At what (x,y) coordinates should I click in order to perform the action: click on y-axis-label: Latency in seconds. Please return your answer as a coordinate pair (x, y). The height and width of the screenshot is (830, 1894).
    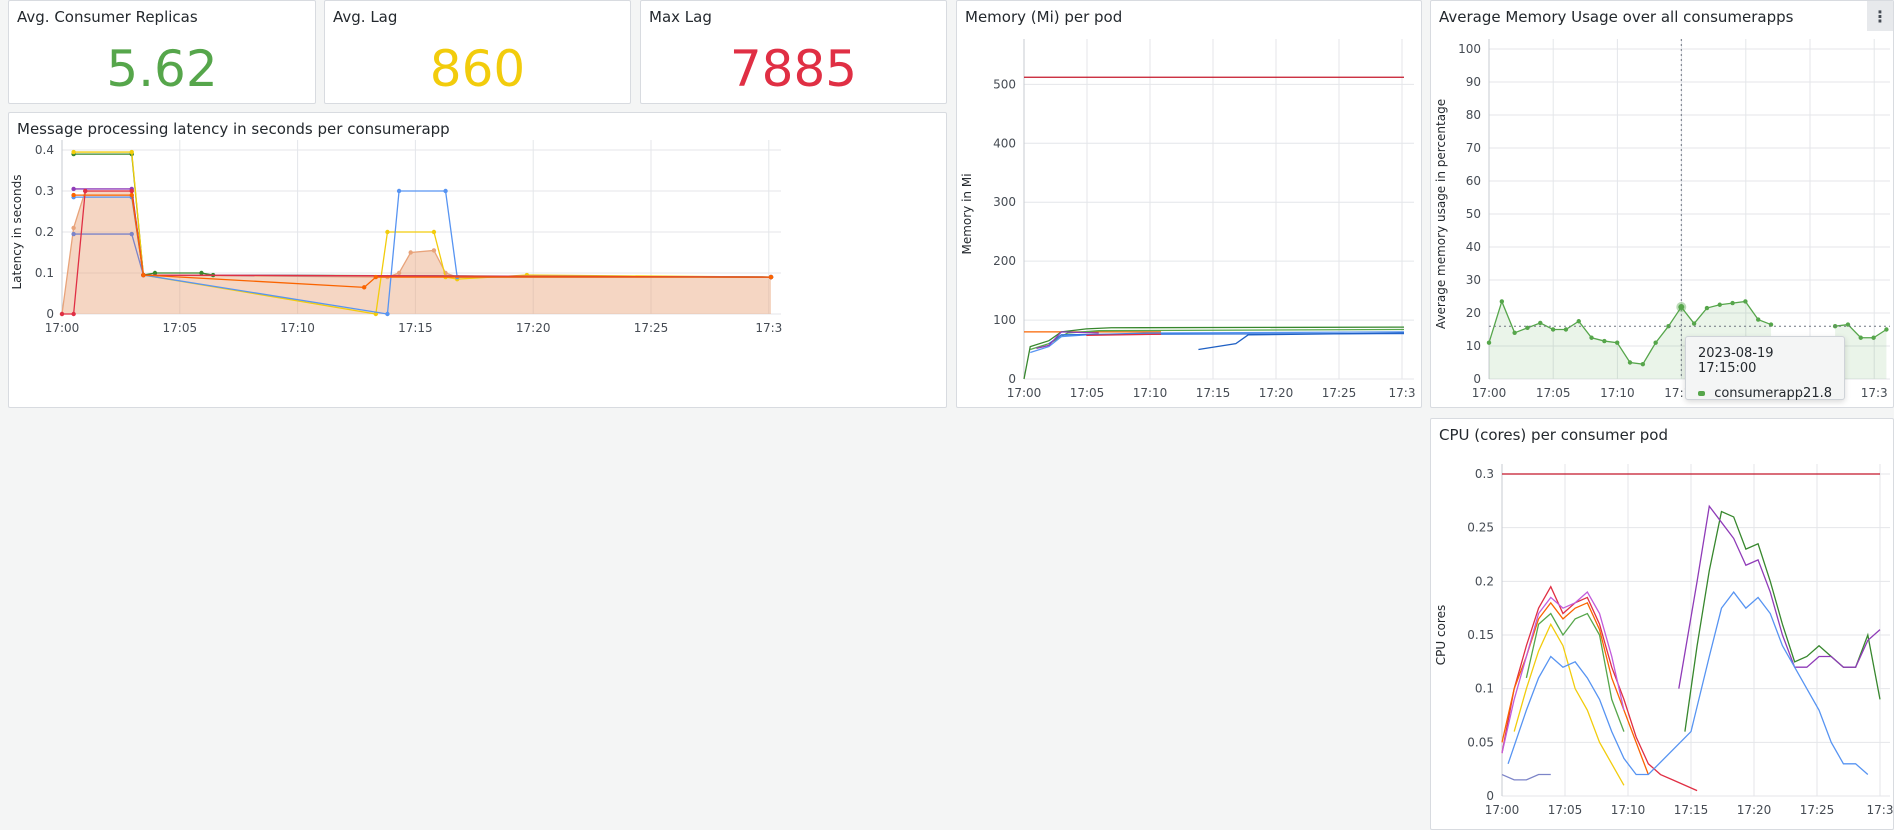
    Looking at the image, I should click on (17, 231).